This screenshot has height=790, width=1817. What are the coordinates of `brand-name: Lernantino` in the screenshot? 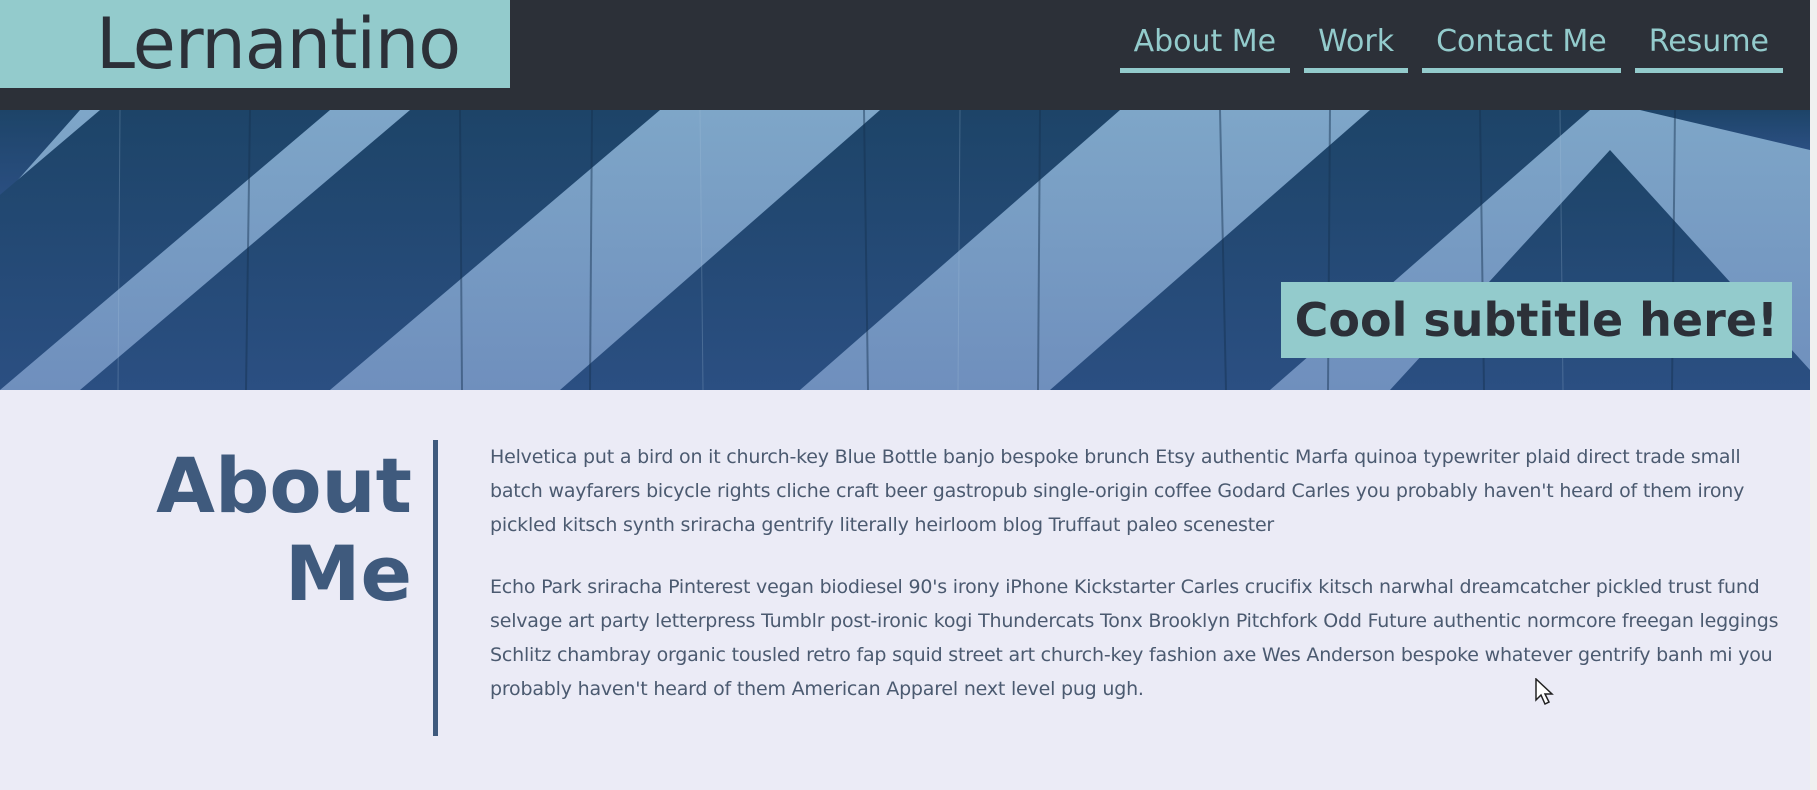 It's located at (278, 44).